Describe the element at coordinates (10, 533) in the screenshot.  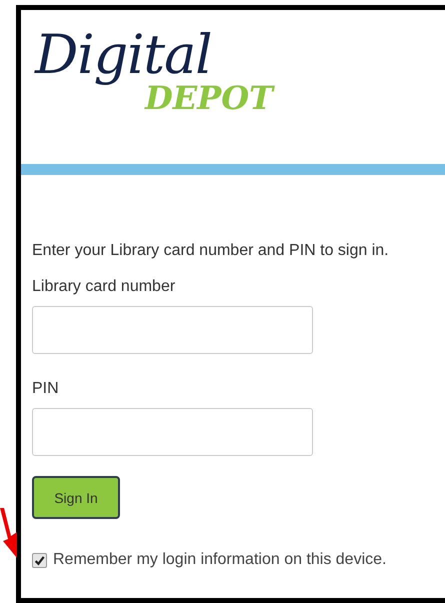
I see `pointer-arrow-icon` at that location.